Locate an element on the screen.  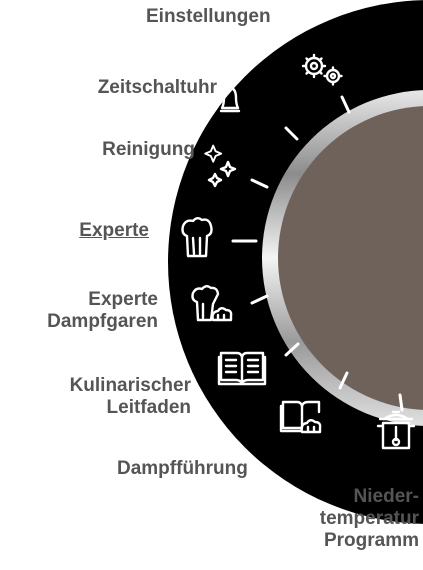
label-kulinarischer-leitfaden-line2: Leitfaden is located at coordinates (148, 407).